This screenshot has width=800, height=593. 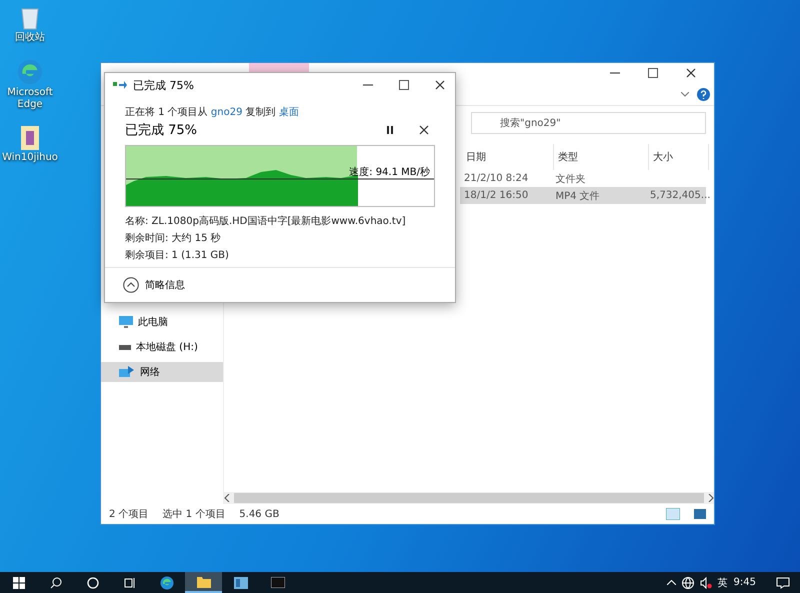 What do you see at coordinates (679, 157) in the screenshot?
I see `column-header: 大小` at bounding box center [679, 157].